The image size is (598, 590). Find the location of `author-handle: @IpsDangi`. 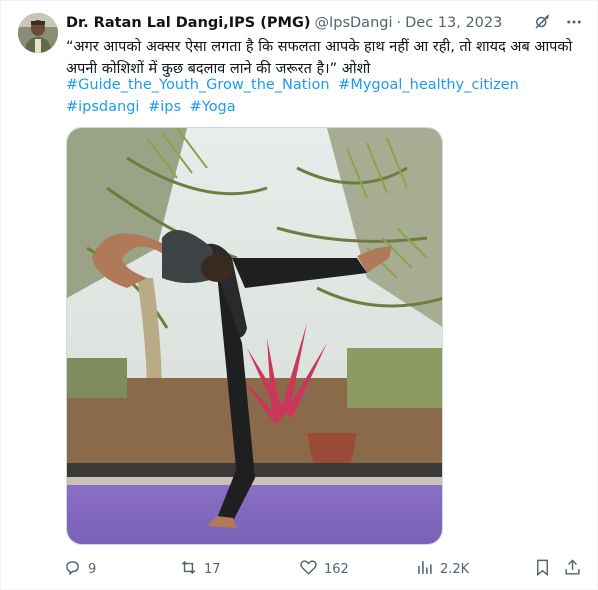

author-handle: @IpsDangi is located at coordinates (353, 23).